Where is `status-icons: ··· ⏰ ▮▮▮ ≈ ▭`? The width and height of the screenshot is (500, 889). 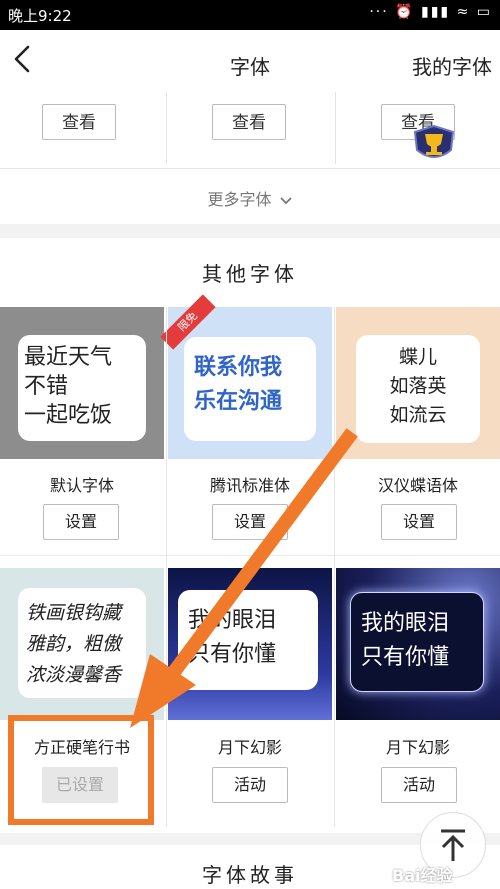
status-icons: ··· ⏰ ▮▮▮ ≈ ▭ is located at coordinates (430, 12).